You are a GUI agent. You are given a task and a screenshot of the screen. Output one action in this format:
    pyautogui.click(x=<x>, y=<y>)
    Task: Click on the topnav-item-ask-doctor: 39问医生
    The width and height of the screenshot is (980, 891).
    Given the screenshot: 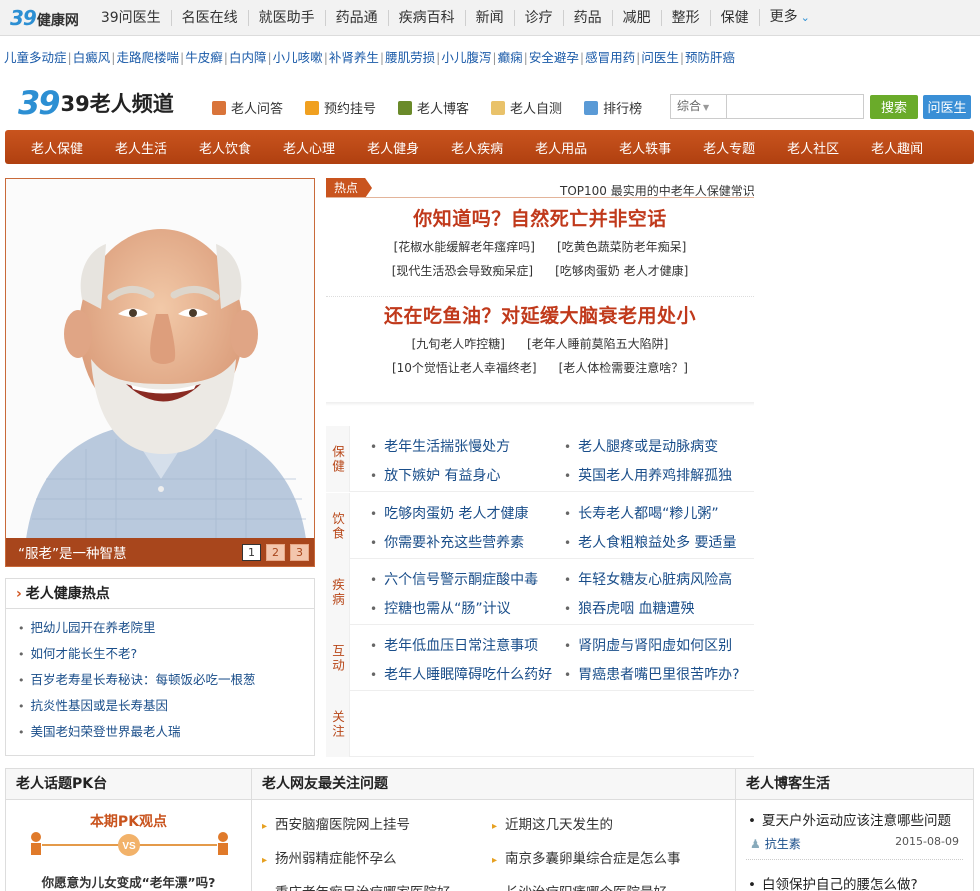 What is the action you would take?
    pyautogui.click(x=131, y=18)
    